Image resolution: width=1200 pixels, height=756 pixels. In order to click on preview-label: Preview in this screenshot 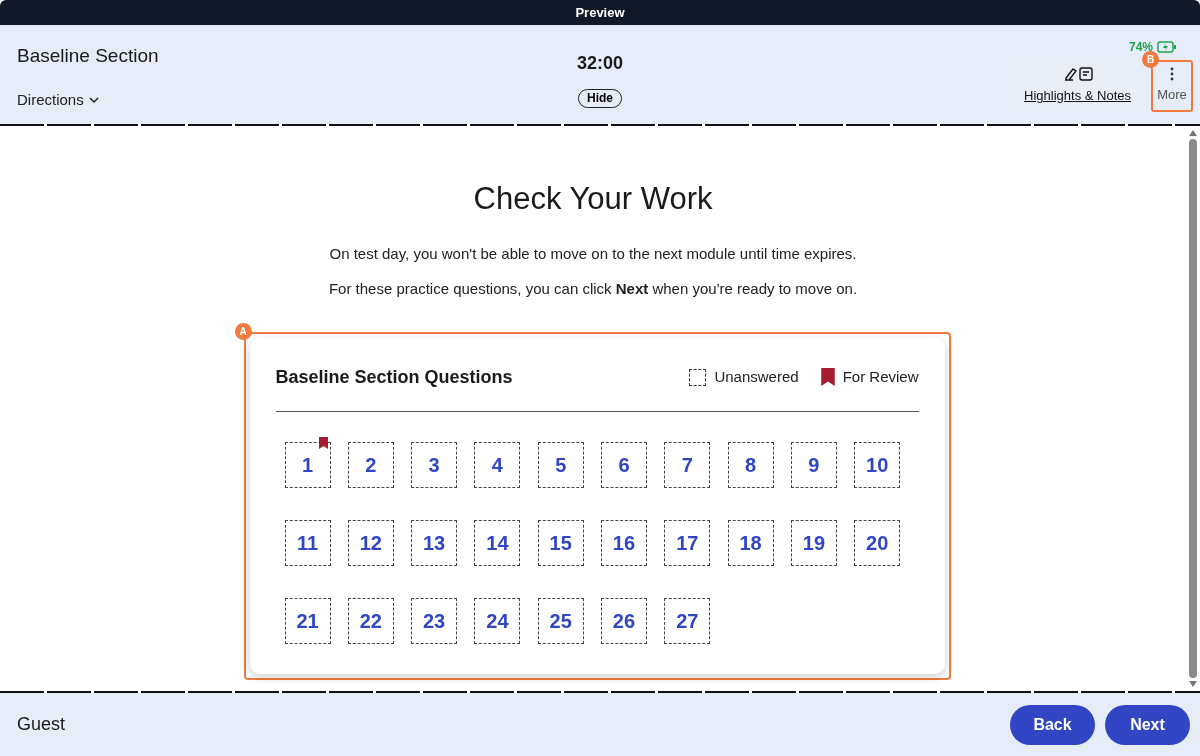, I will do `click(600, 12)`.